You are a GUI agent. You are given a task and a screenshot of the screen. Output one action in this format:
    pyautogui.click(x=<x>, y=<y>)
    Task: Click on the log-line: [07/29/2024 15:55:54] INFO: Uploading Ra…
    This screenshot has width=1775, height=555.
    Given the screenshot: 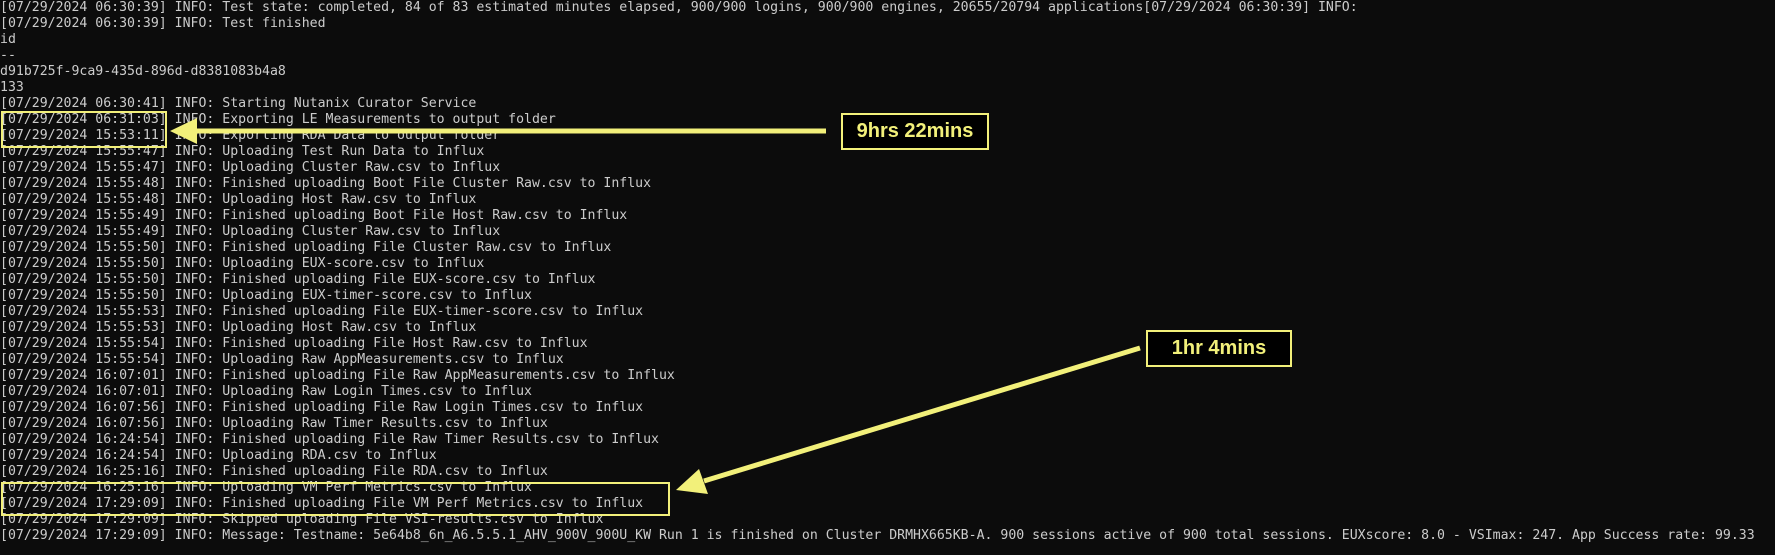 What is the action you would take?
    pyautogui.click(x=282, y=359)
    